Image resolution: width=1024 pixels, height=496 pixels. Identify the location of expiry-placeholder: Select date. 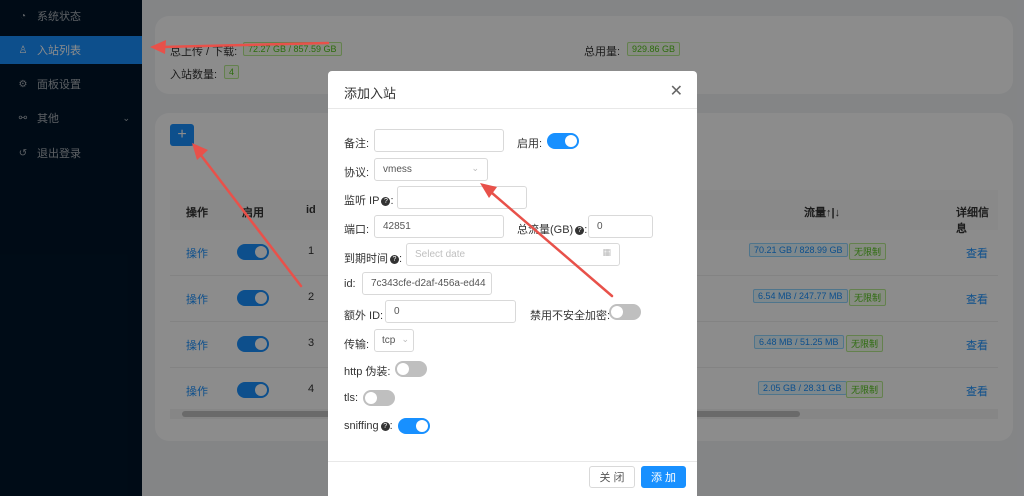
(440, 254).